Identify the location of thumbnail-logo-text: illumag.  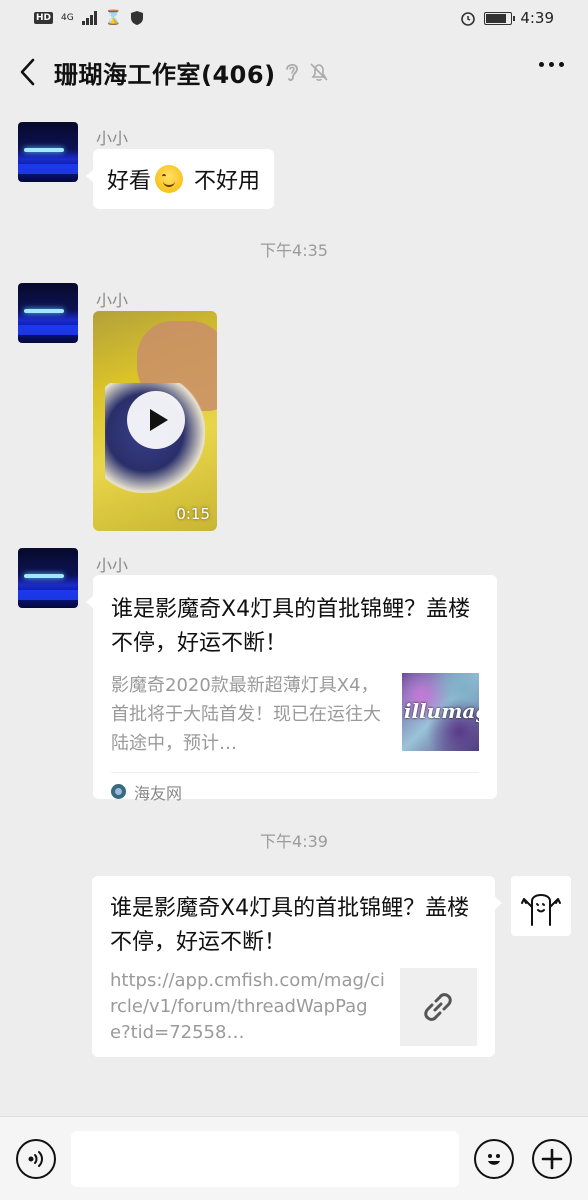
(441, 711).